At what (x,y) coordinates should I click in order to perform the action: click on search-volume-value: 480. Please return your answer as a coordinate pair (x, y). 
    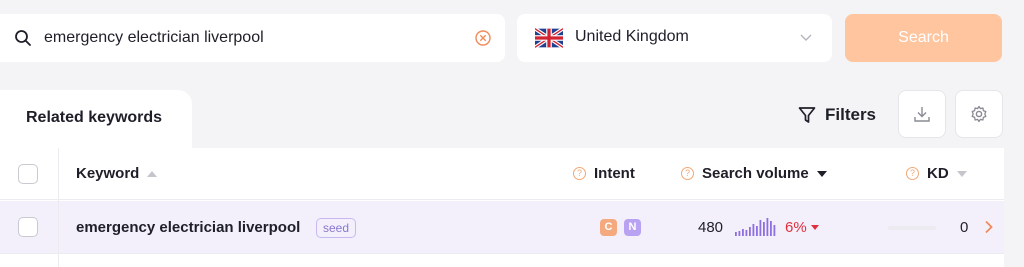
    Looking at the image, I should click on (711, 227).